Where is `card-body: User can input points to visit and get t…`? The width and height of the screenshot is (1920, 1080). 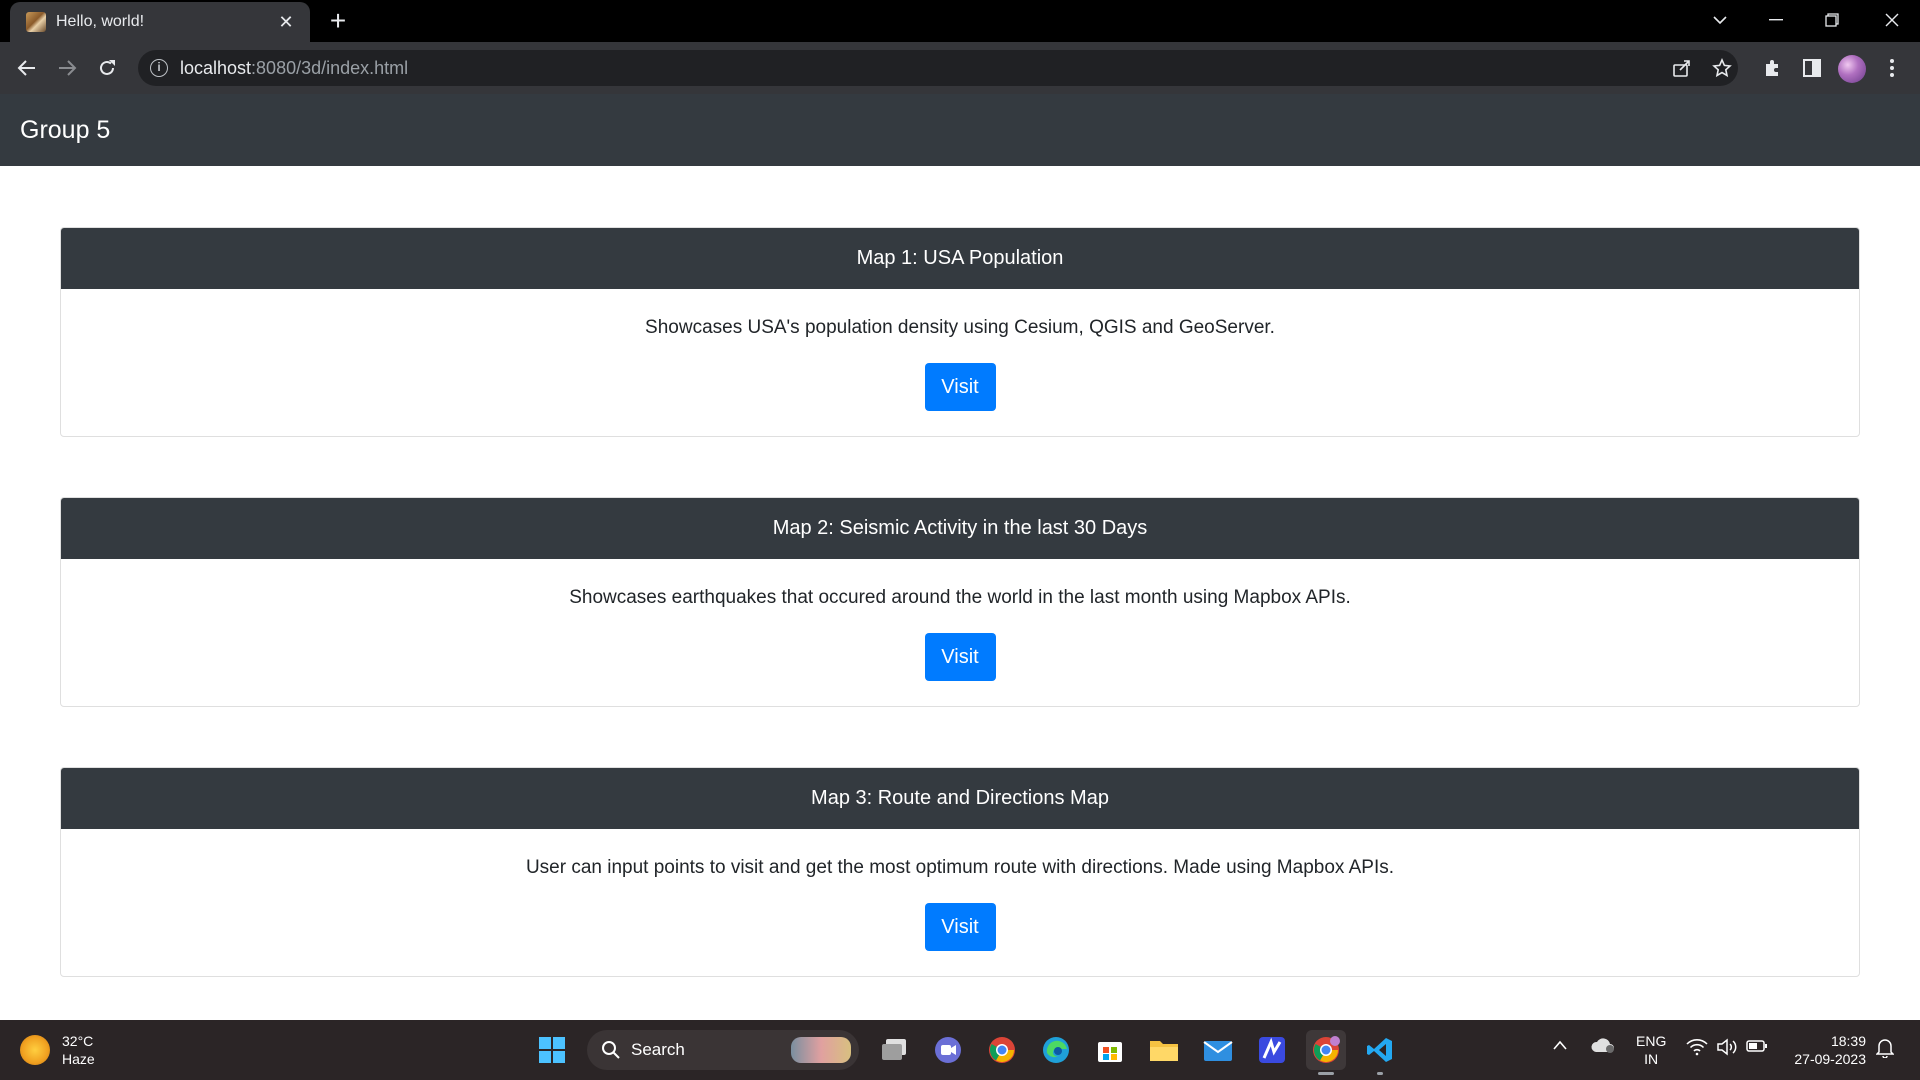
card-body: User can input points to visit and get t… is located at coordinates (960, 902).